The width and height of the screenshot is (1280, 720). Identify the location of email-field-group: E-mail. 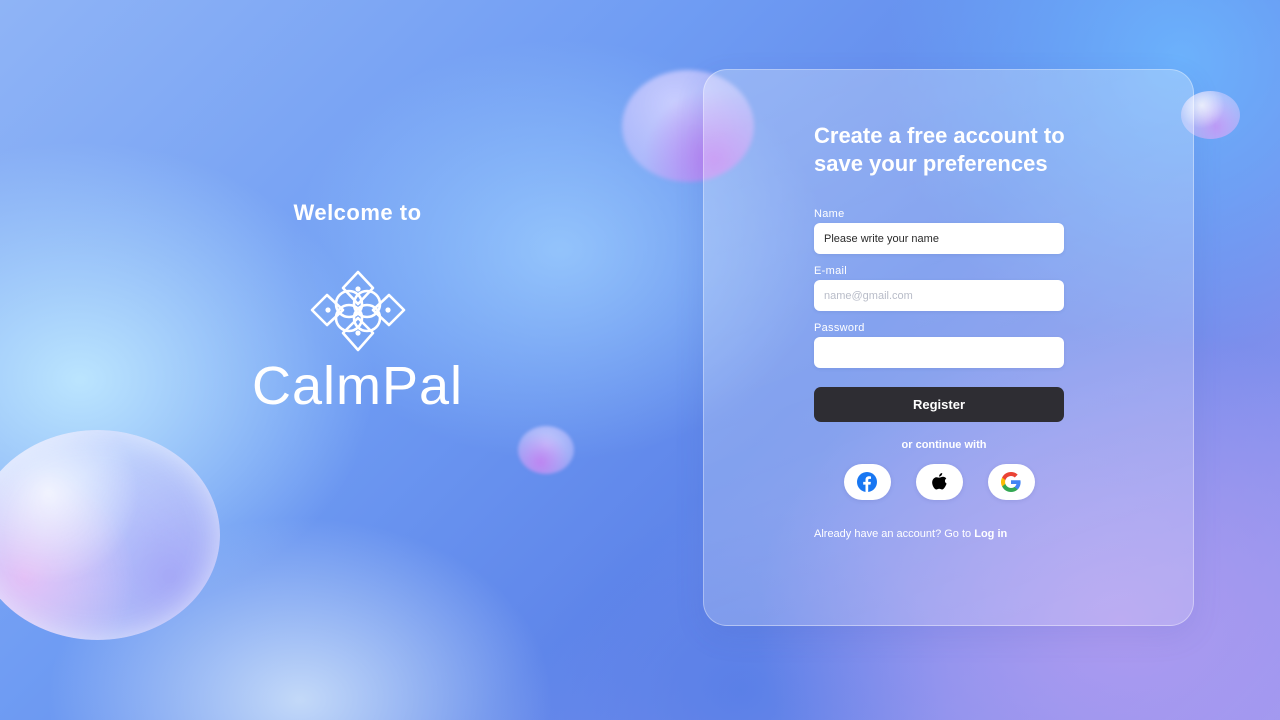
(939, 288).